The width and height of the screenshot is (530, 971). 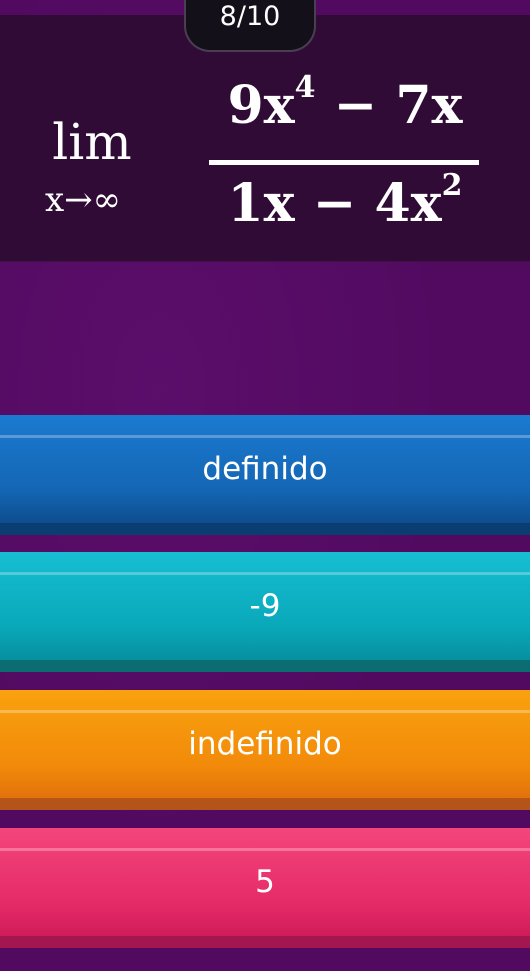 I want to click on question-counter: 8/10, so click(x=250, y=26).